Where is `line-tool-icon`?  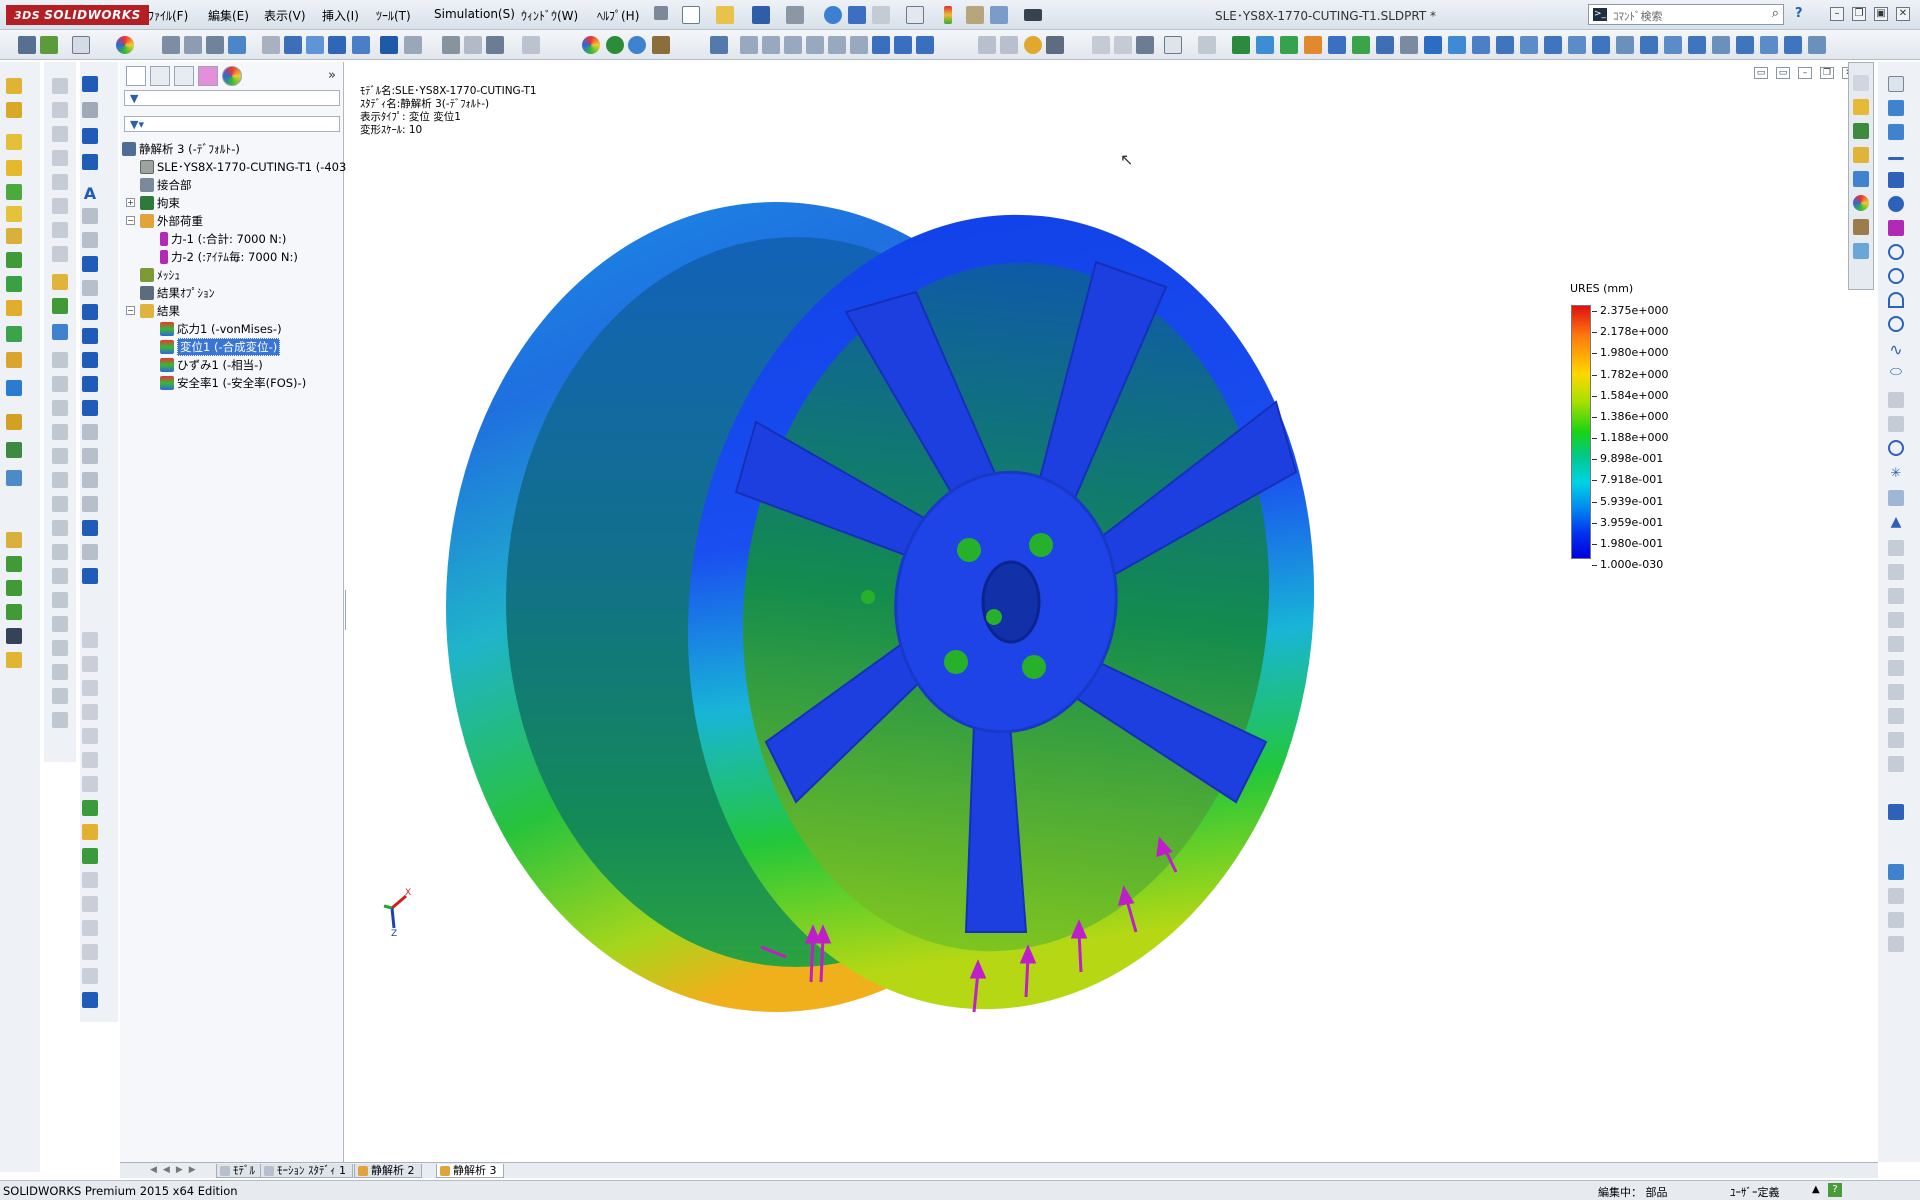 line-tool-icon is located at coordinates (1896, 158).